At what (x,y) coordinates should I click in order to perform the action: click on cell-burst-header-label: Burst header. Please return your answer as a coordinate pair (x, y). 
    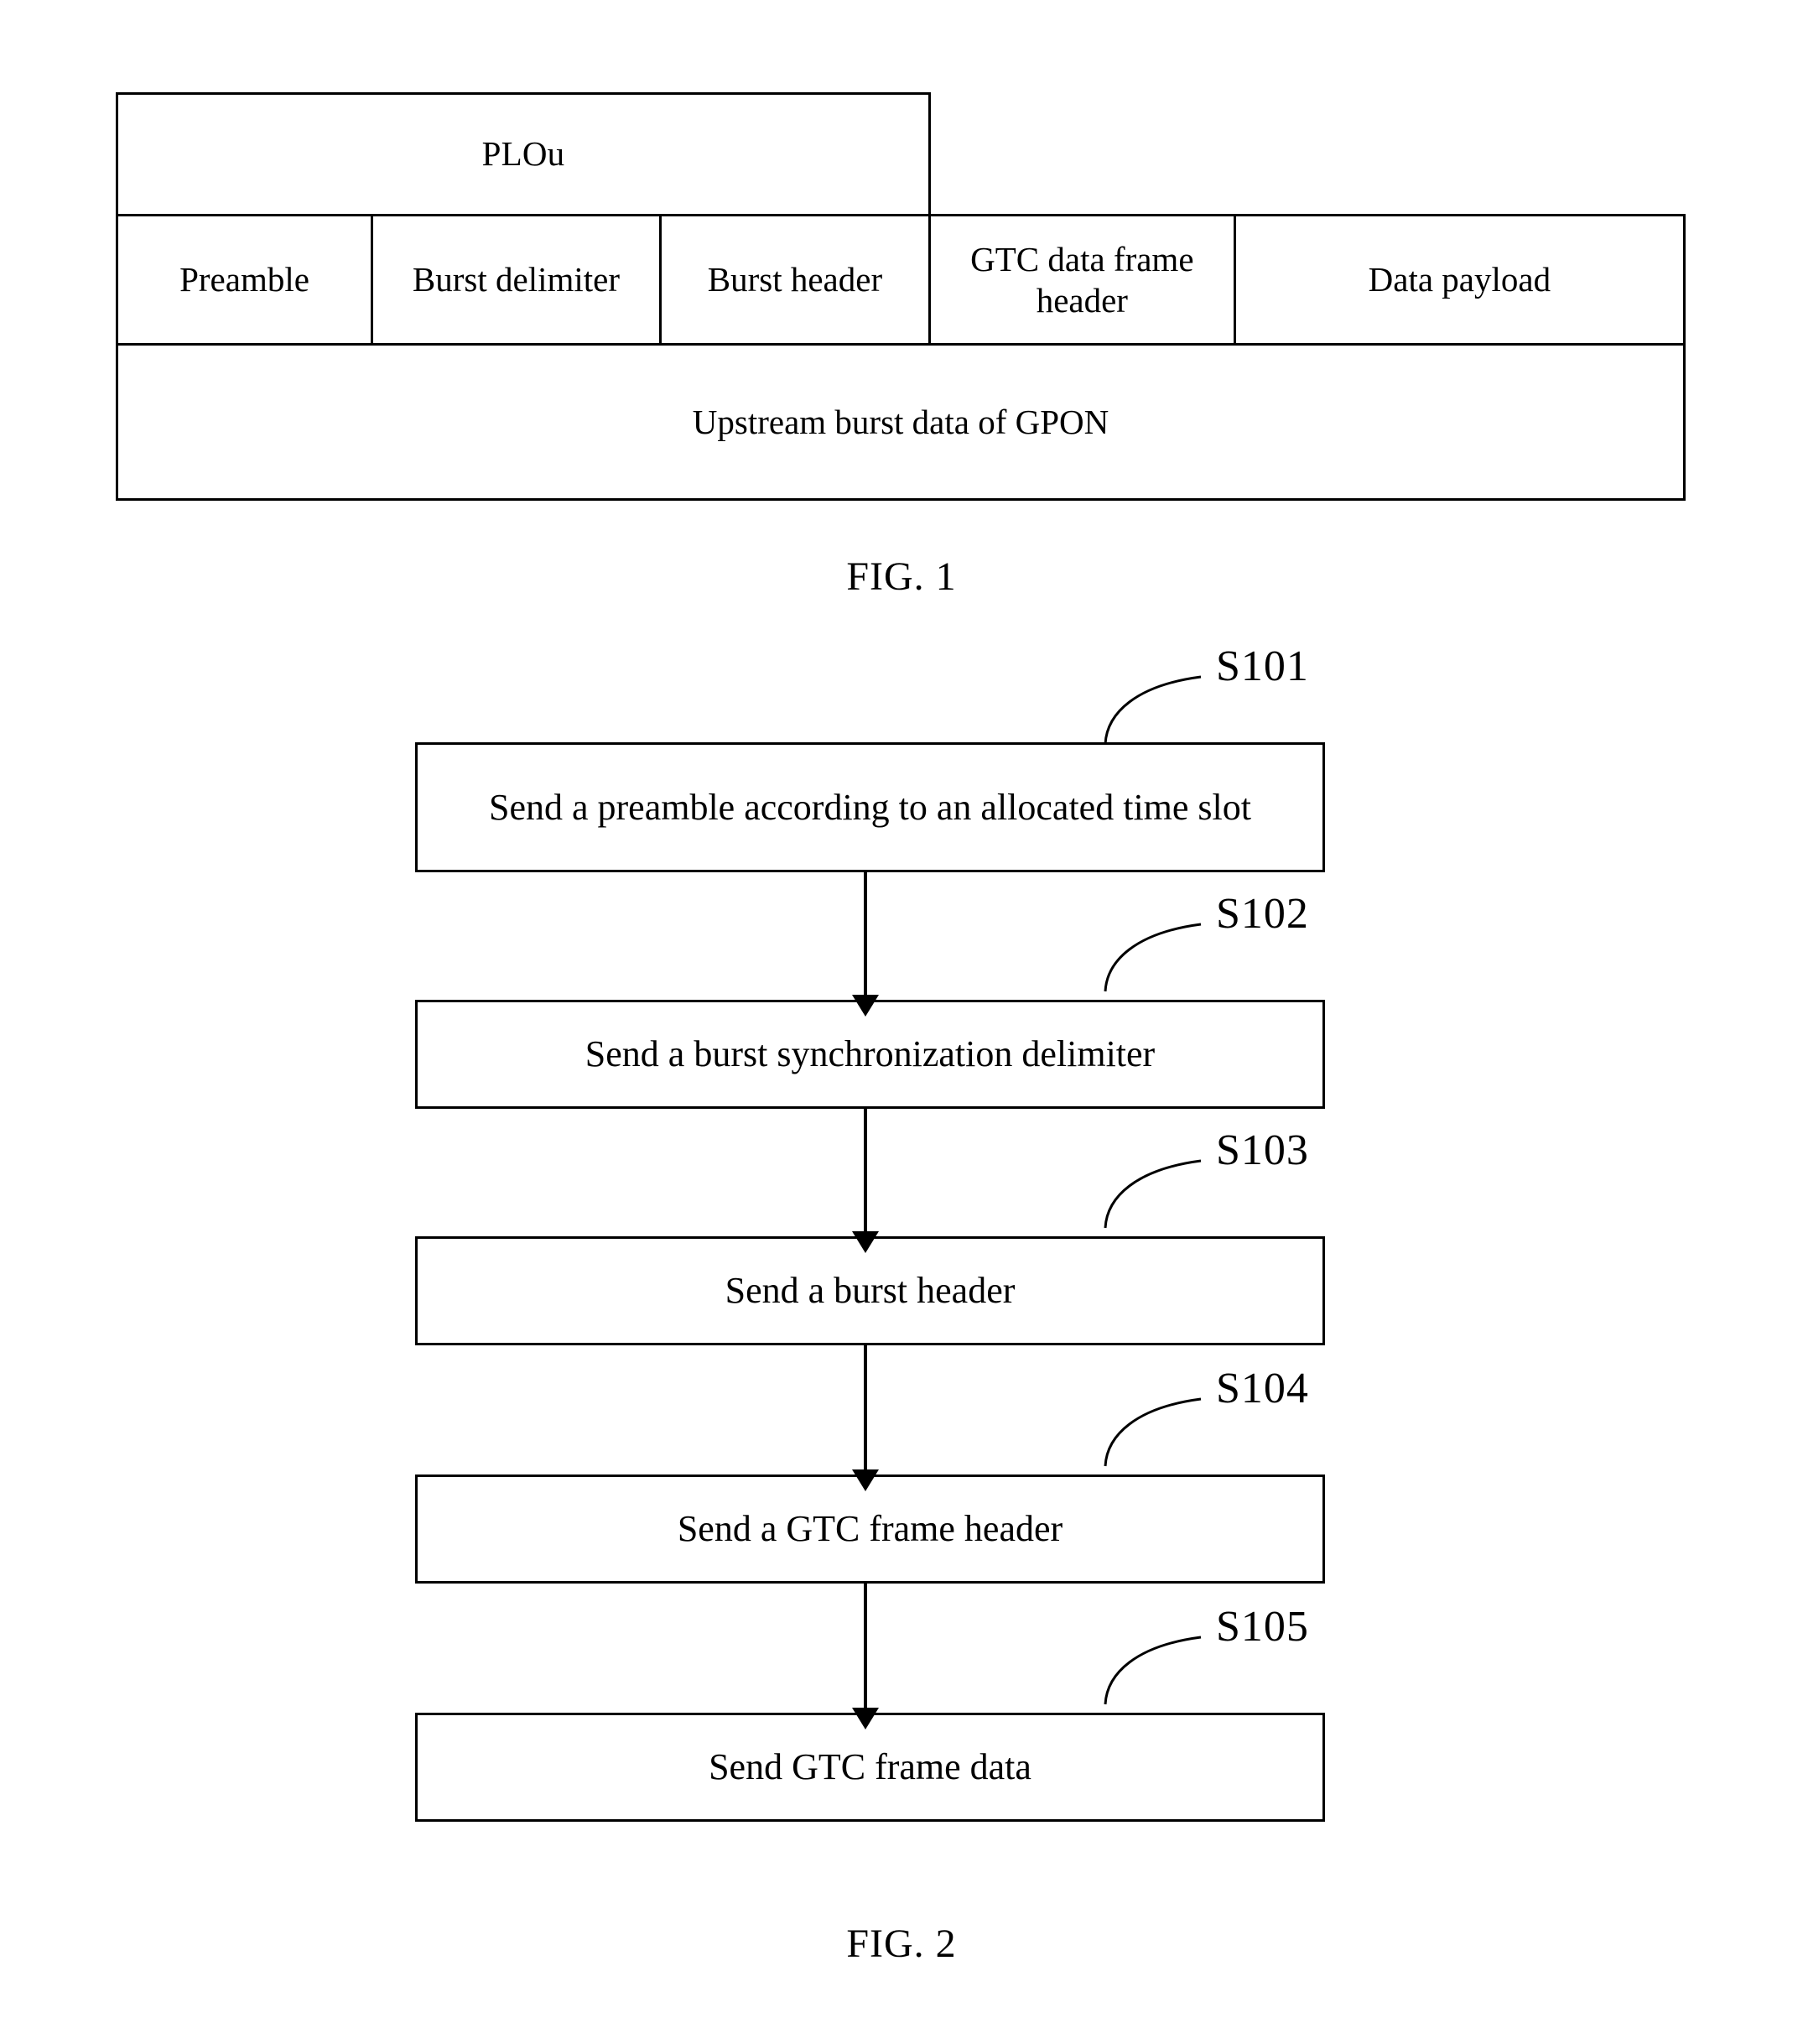
    Looking at the image, I should click on (795, 279).